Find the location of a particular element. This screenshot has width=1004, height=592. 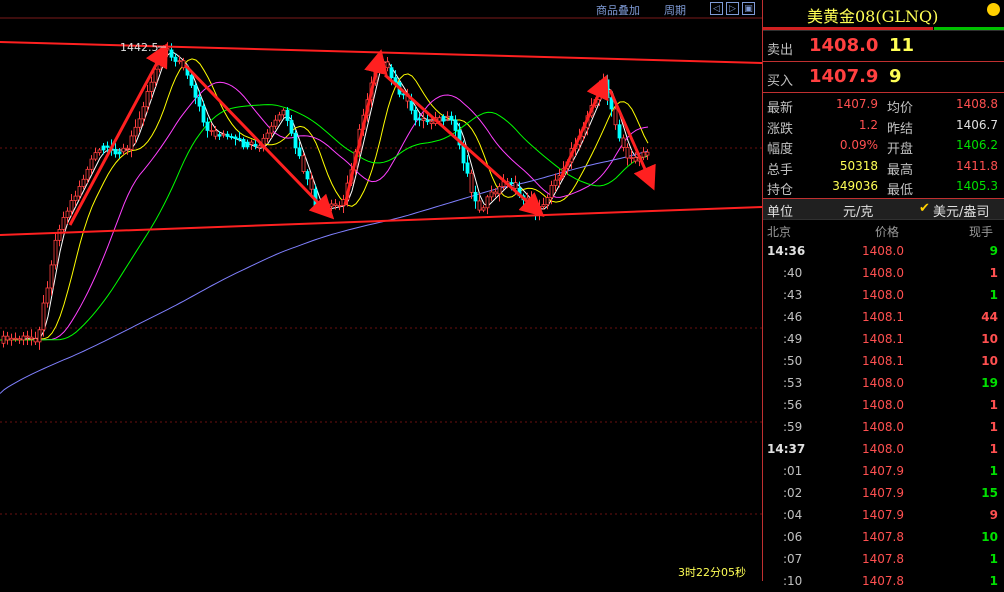

period-link: 周期 is located at coordinates (675, 10).